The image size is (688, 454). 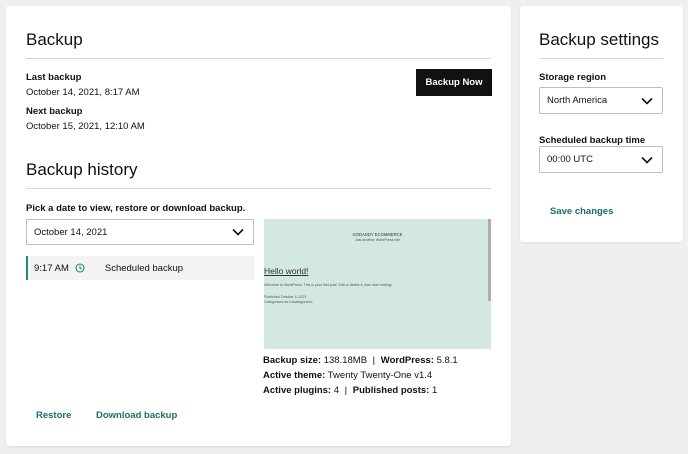 What do you see at coordinates (570, 159) in the screenshot?
I see `scheduled-time-value: 00:00 UTC` at bounding box center [570, 159].